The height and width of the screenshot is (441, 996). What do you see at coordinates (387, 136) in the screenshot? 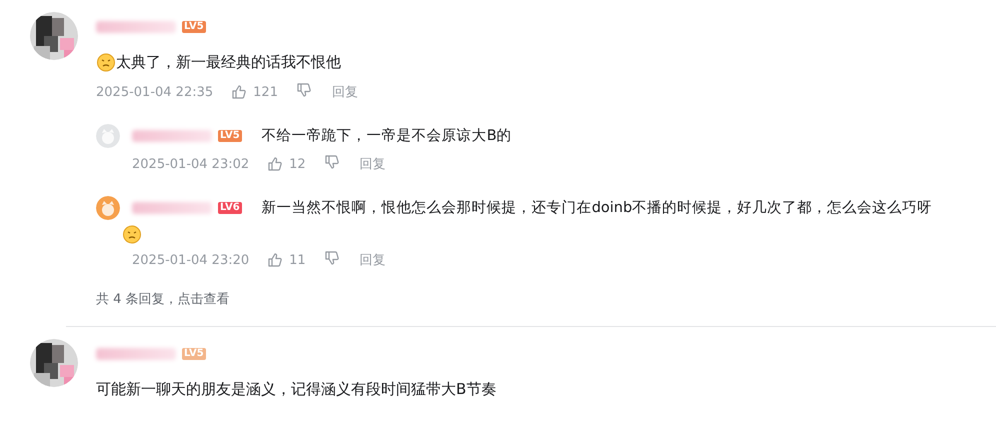
I see `reply-text: 不给一帝跪下，一帝是不会原谅大B的` at bounding box center [387, 136].